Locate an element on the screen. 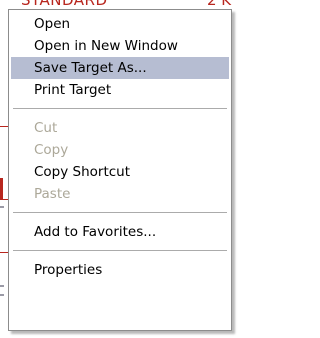 Image resolution: width=320 pixels, height=338 pixels. menu-item-copy-shortcut: Copy Shortcut is located at coordinates (120, 172).